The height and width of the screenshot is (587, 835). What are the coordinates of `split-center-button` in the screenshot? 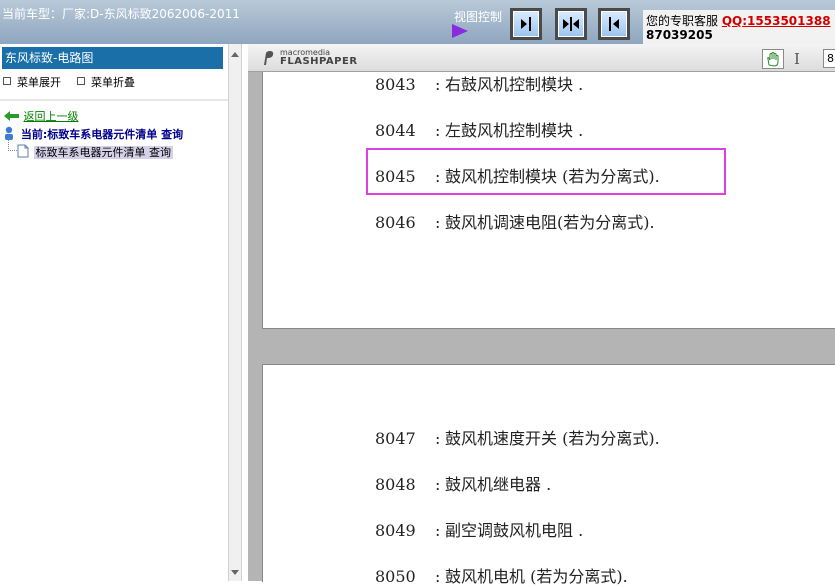 It's located at (571, 24).